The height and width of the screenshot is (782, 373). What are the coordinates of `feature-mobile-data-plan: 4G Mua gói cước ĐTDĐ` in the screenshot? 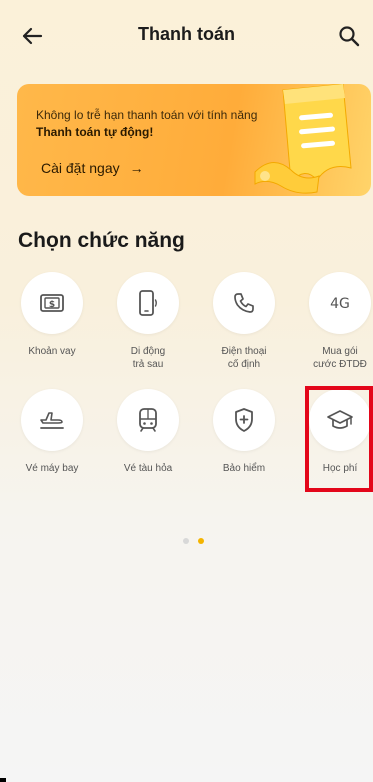 It's located at (334, 321).